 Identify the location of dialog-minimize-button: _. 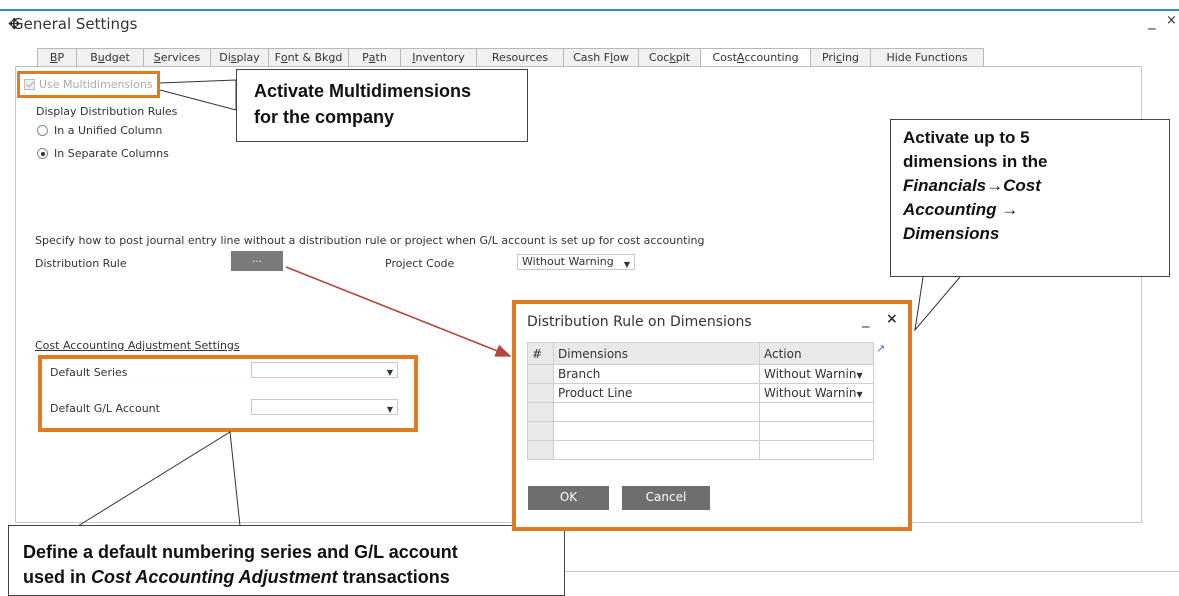
(866, 319).